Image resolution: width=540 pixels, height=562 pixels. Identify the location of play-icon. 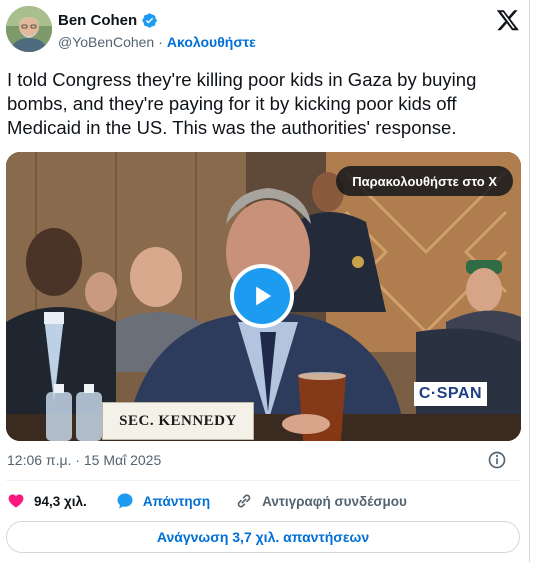
(264, 296).